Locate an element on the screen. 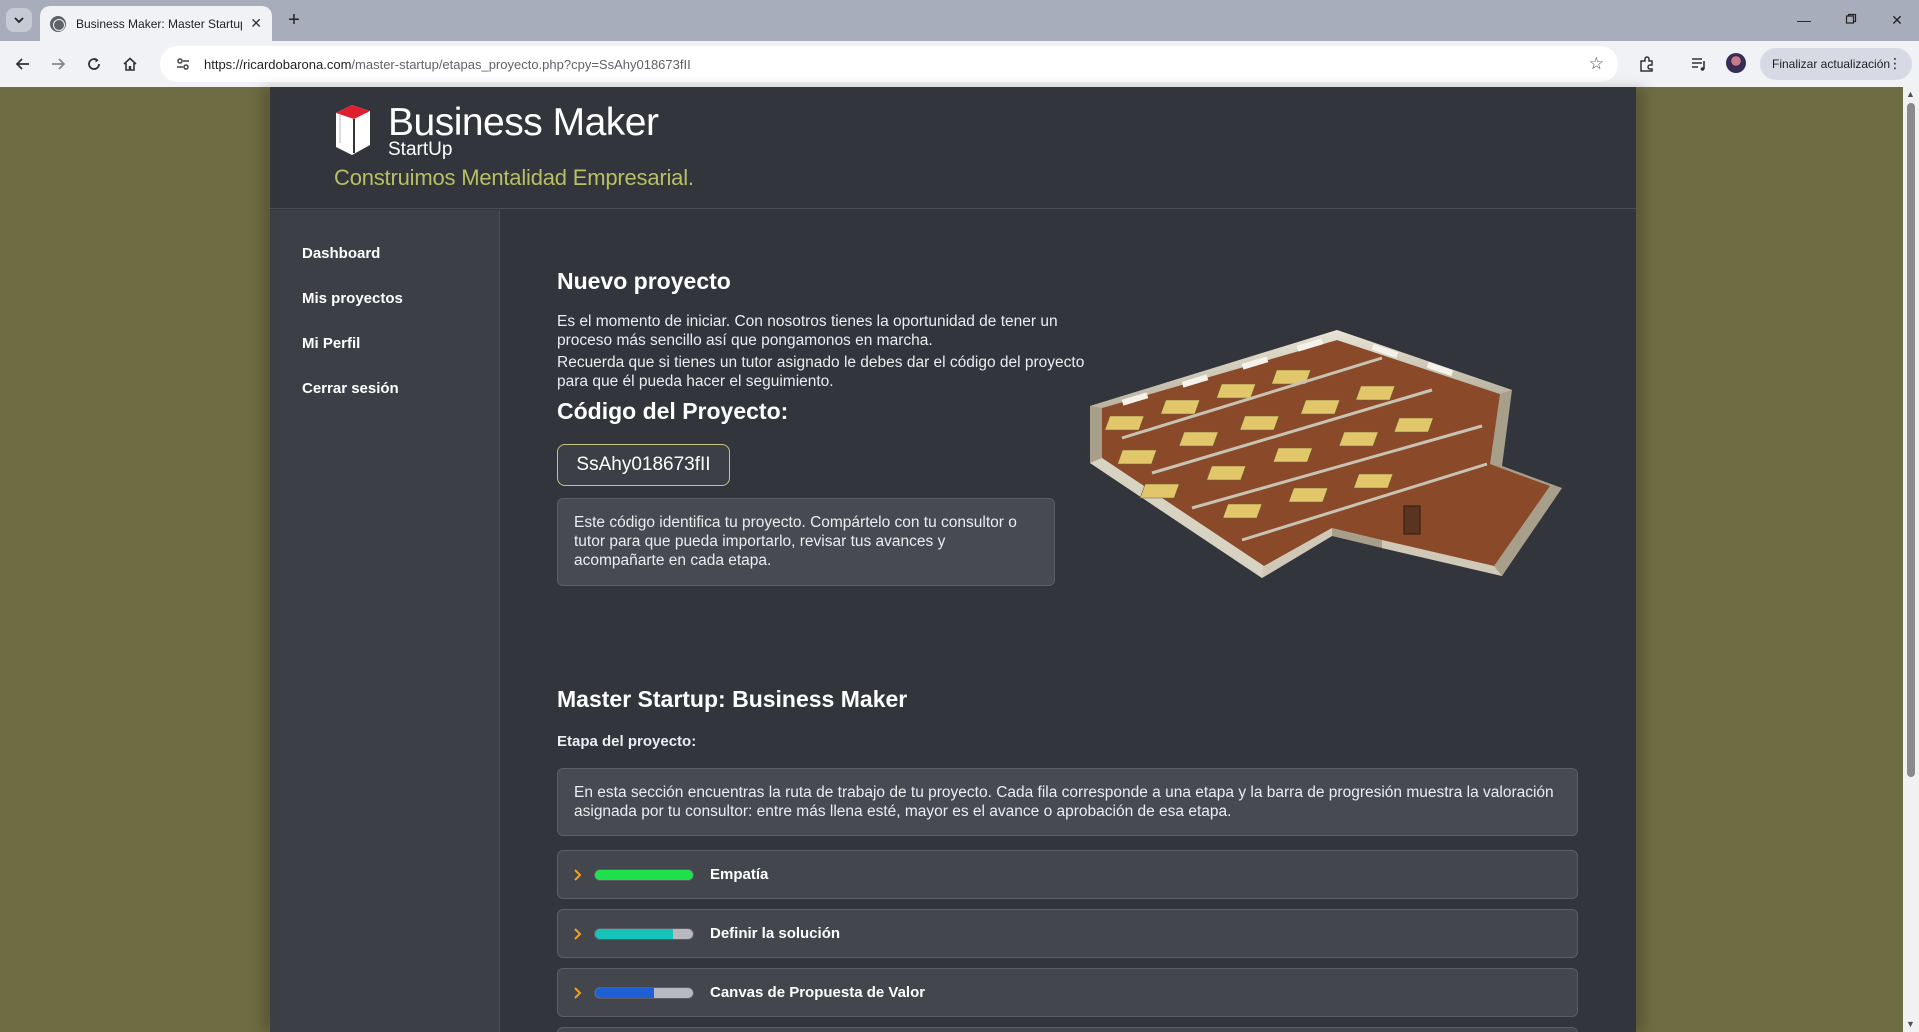 This screenshot has height=1032, width=1919. project-code-box: SsAhy018673fII is located at coordinates (643, 465).